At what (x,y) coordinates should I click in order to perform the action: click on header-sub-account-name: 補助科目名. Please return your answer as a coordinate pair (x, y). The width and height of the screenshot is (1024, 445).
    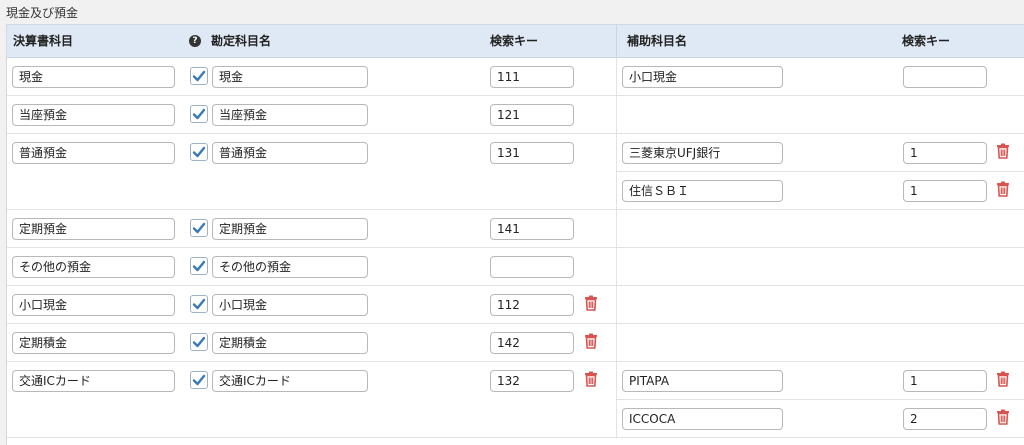
    Looking at the image, I should click on (657, 41).